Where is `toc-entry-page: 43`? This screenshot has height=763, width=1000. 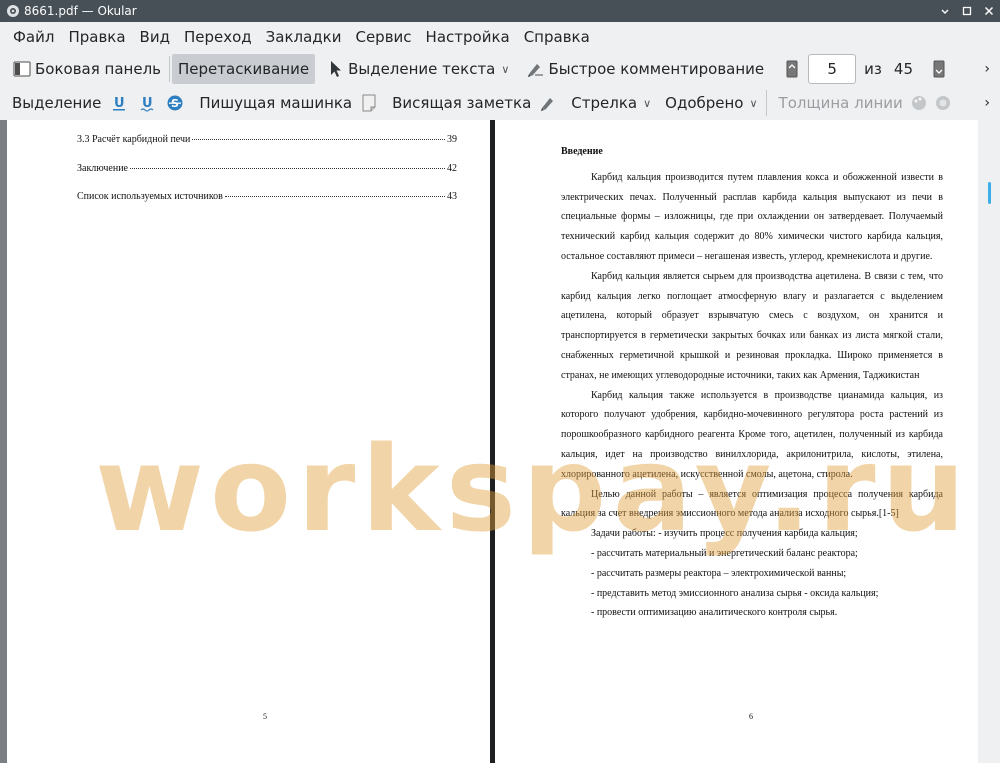
toc-entry-page: 43 is located at coordinates (452, 196).